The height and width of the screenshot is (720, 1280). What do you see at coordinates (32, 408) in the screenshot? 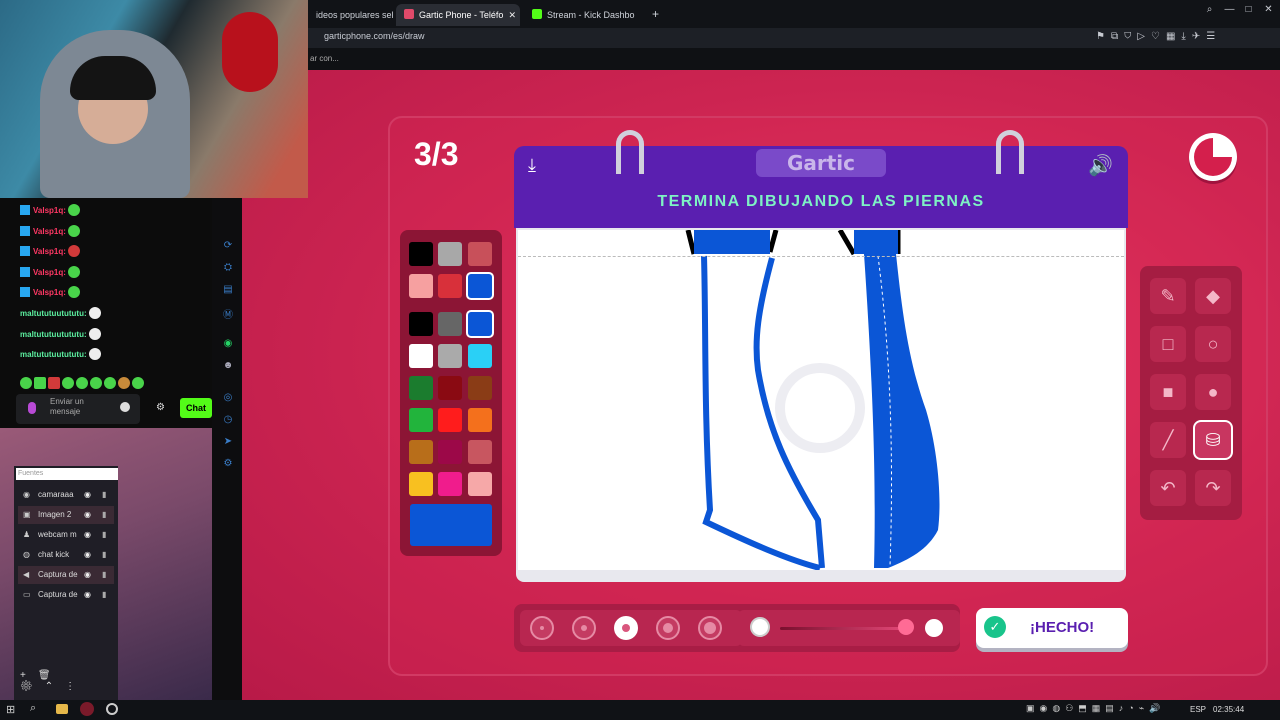
I see `mic-icon` at bounding box center [32, 408].